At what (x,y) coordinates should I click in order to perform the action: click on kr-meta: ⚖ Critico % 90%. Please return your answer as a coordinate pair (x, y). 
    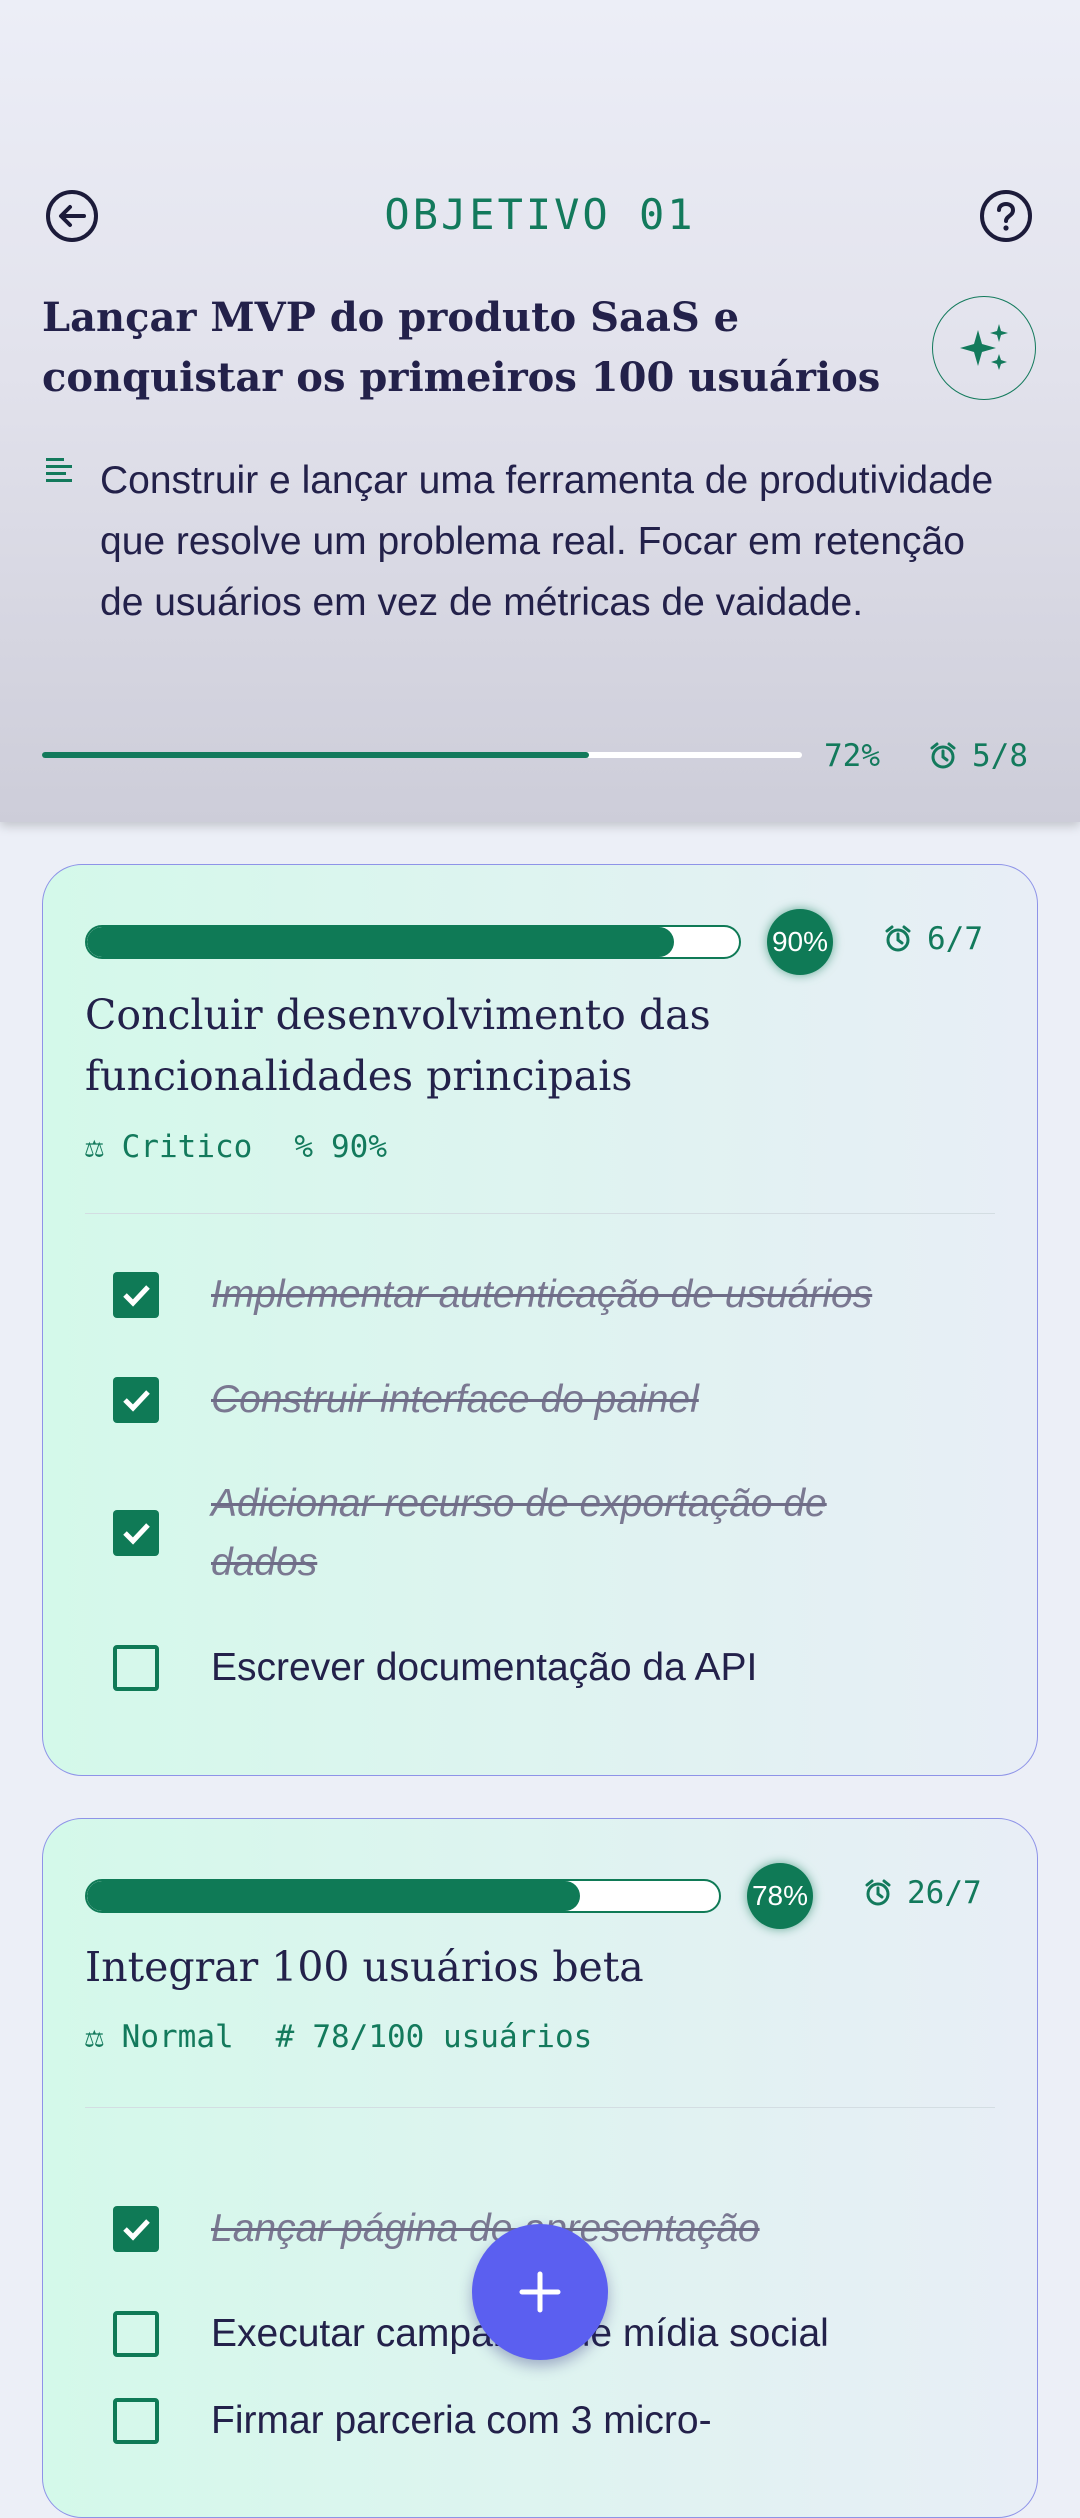
    Looking at the image, I should click on (236, 1147).